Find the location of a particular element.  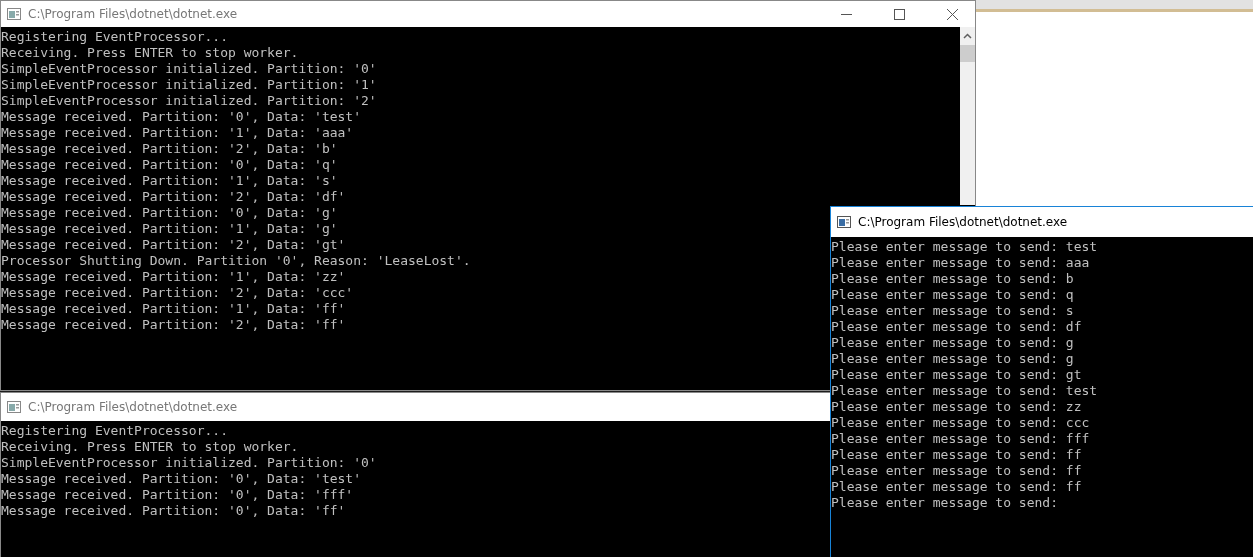

scroll-up-icon is located at coordinates (967, 36).